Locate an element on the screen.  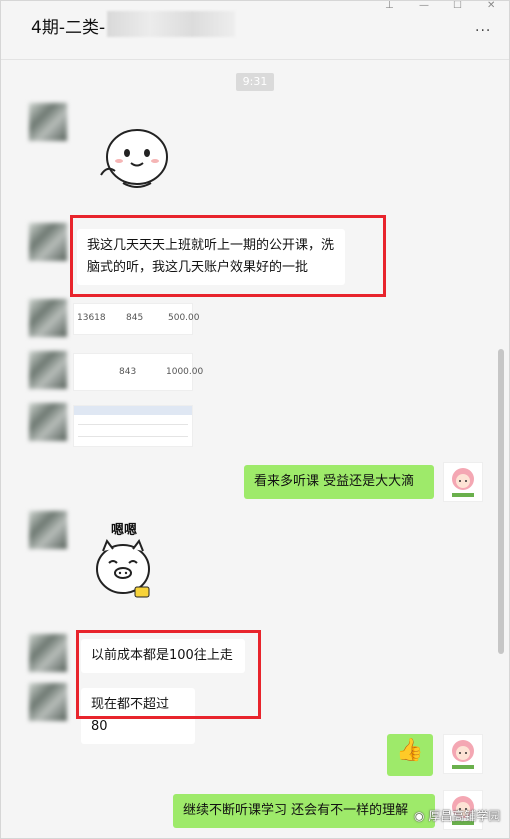
my-message-bubble: 继续不断听课学习 还会有不一样的理解 is located at coordinates (304, 811).